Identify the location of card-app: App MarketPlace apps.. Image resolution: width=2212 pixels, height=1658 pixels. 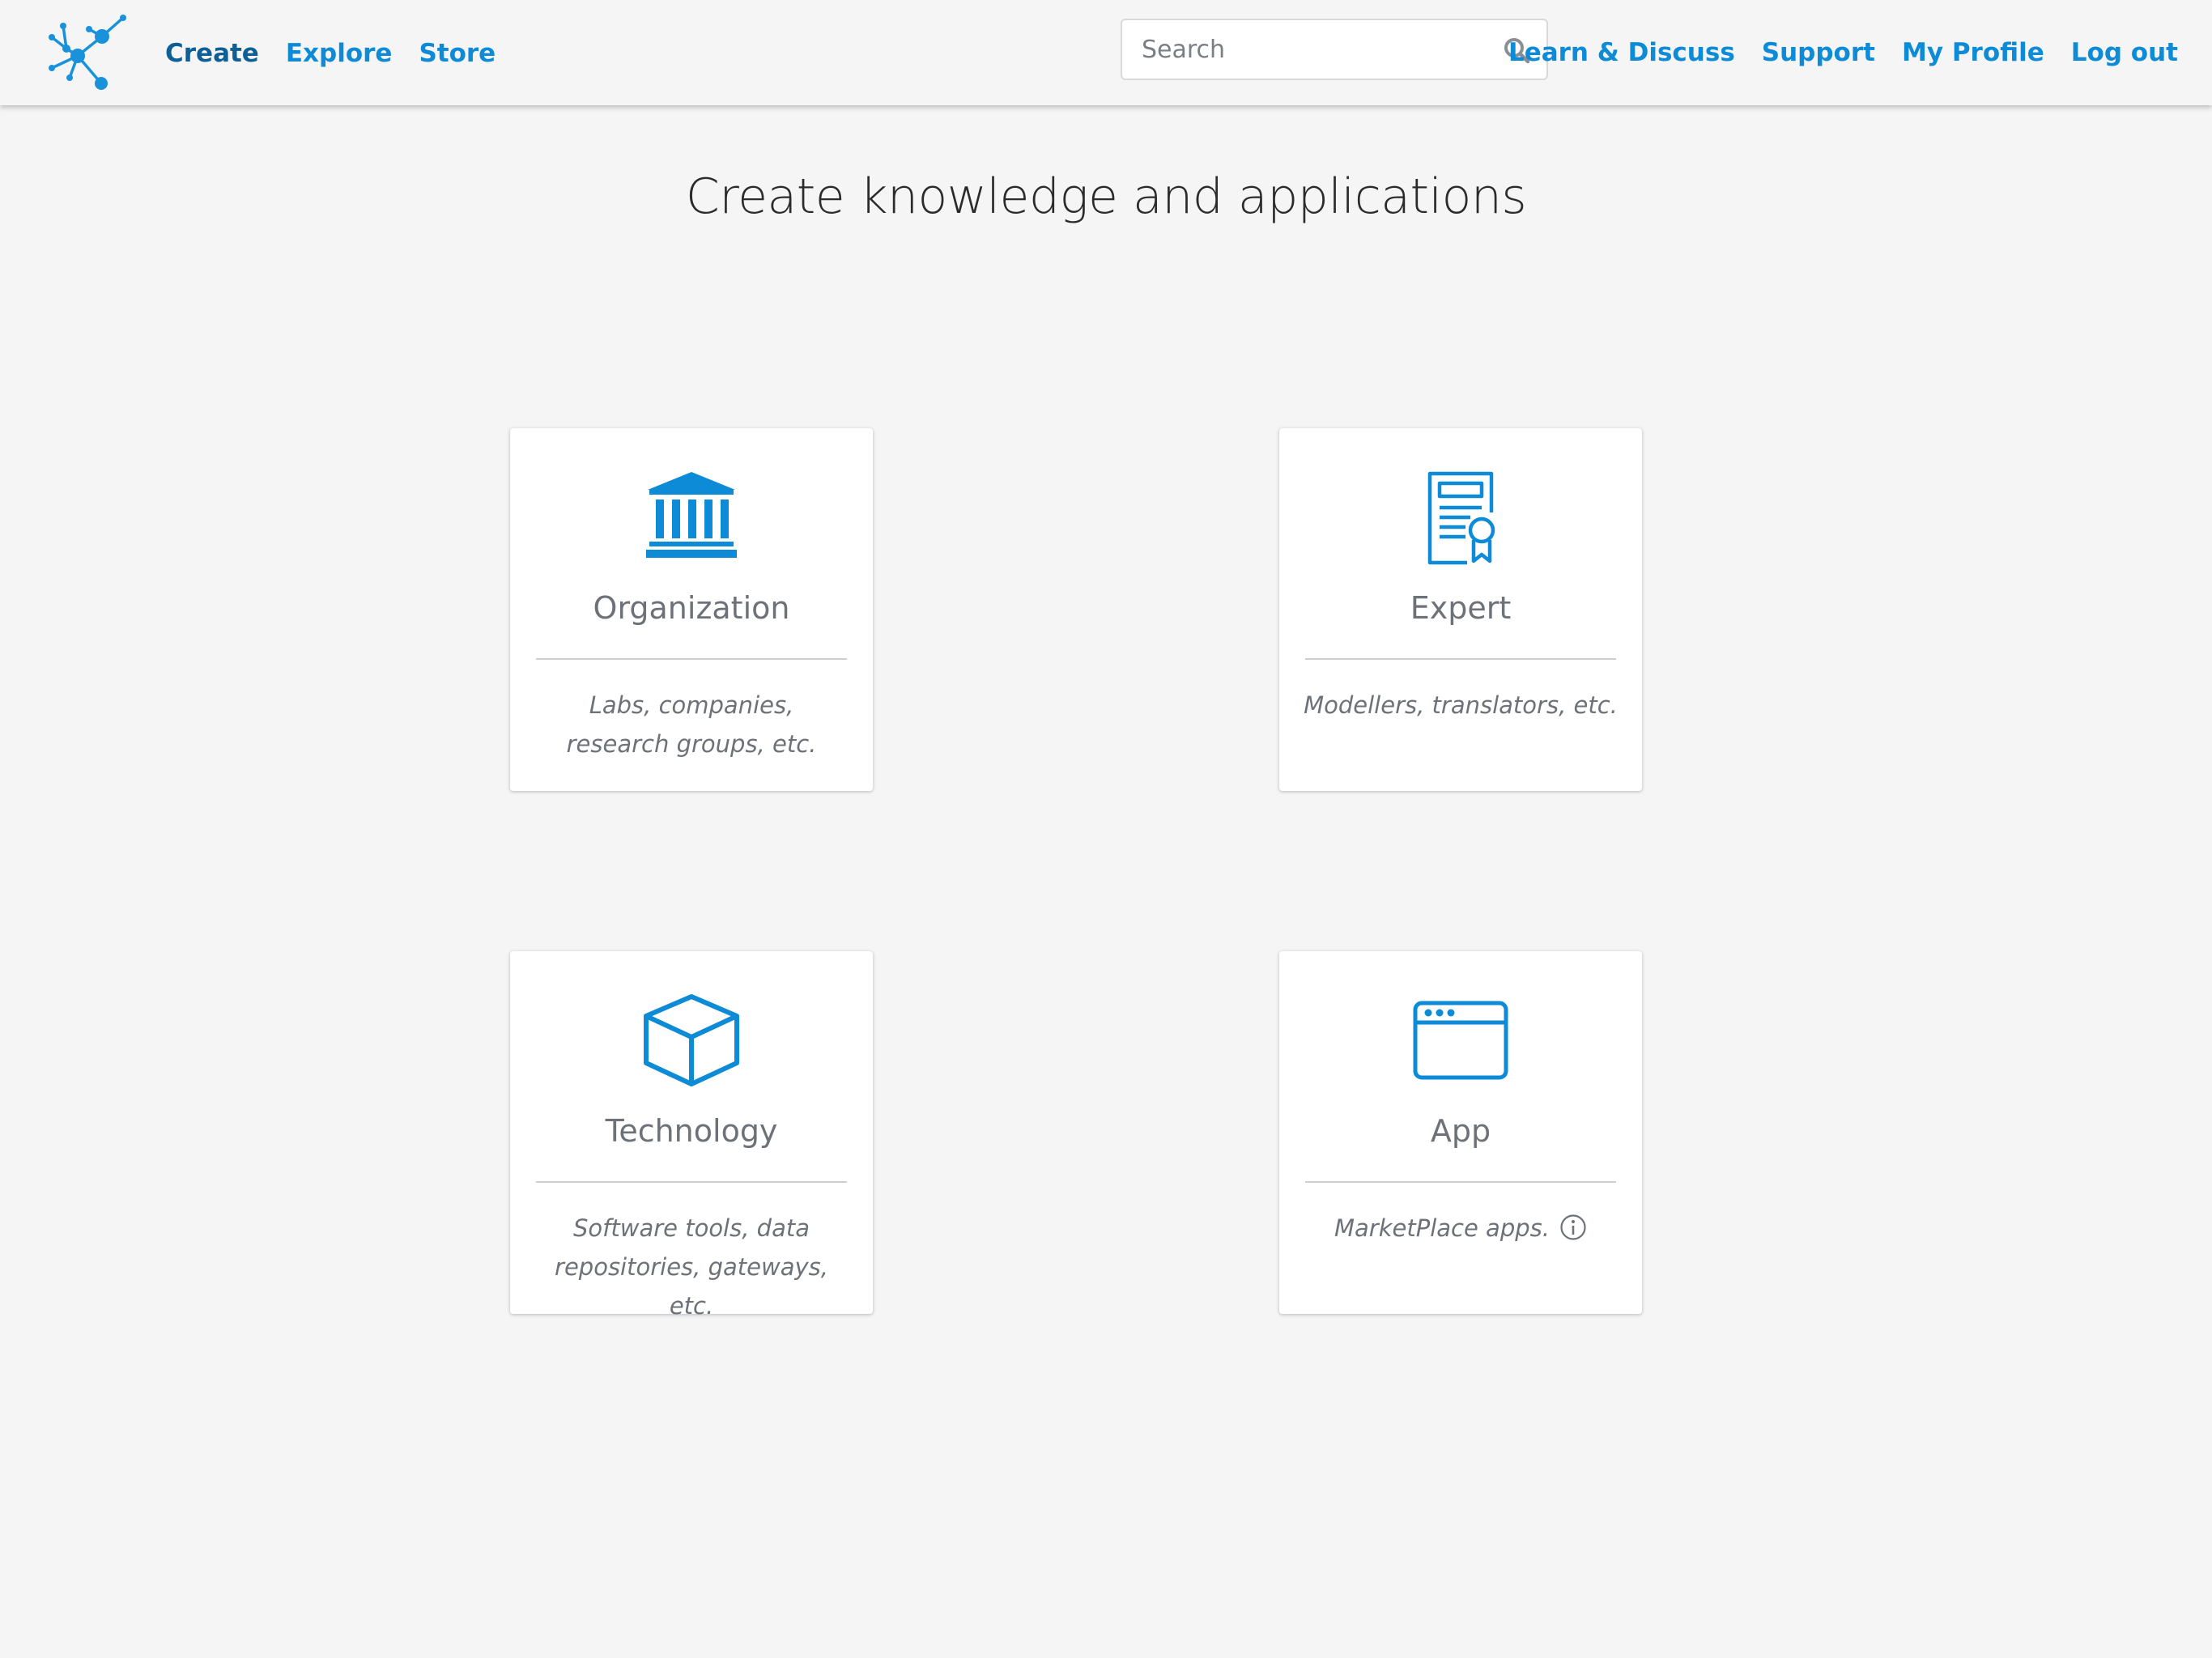
(1461, 1132).